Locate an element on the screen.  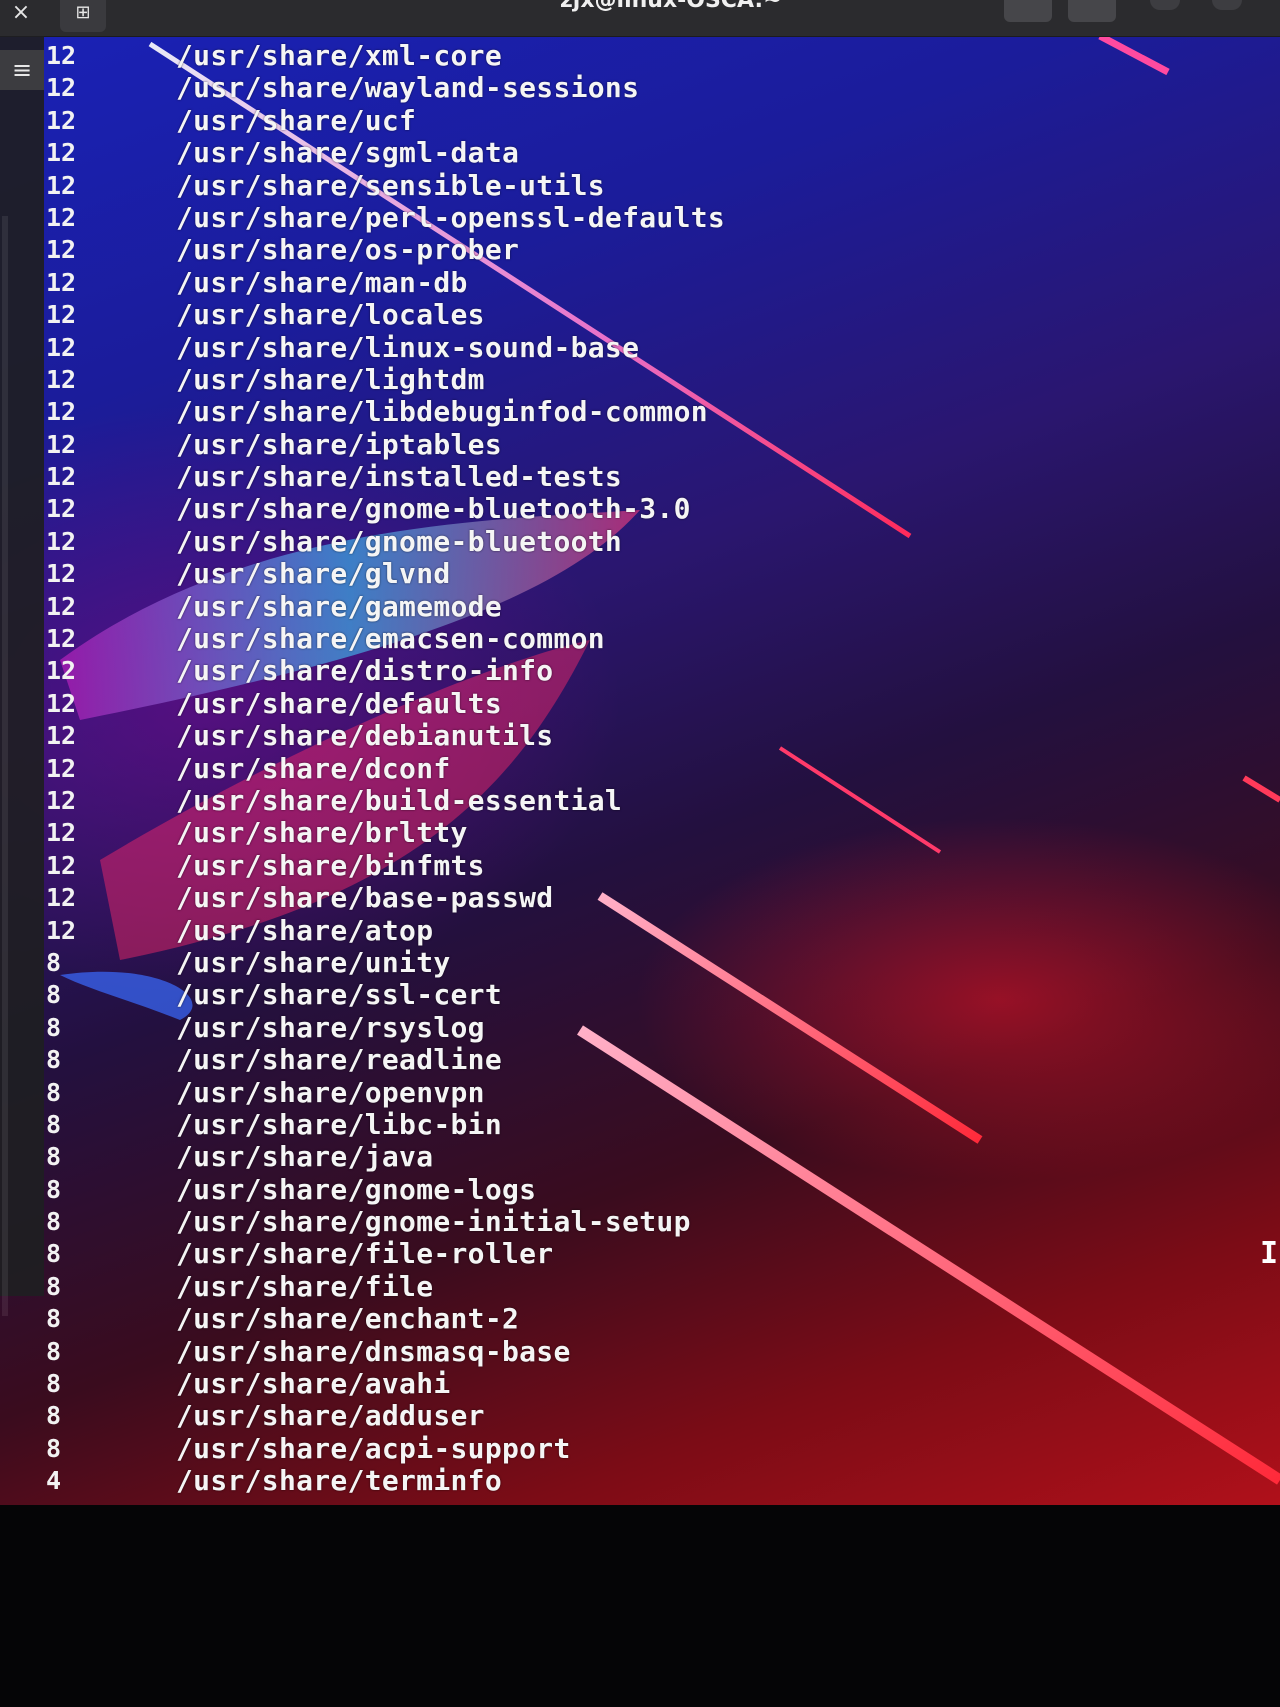
directory-path: /usr/share/sgml-data is located at coordinates (348, 153).